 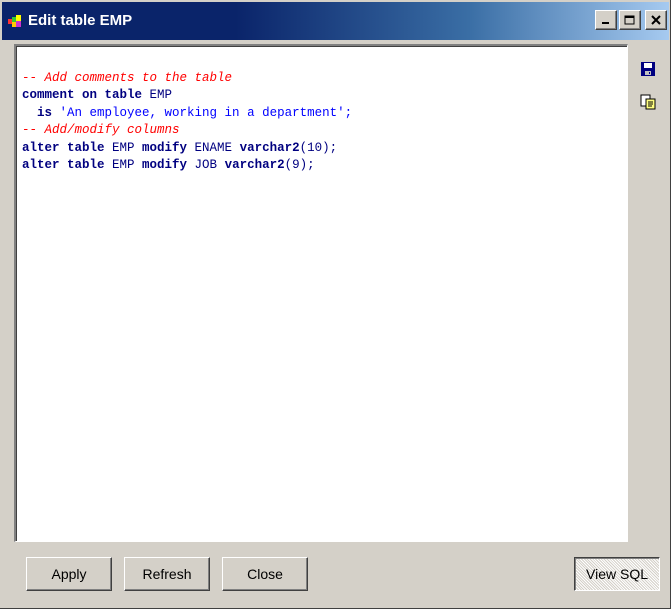 I want to click on code-comment: -- Add comments to the table, so click(x=127, y=77).